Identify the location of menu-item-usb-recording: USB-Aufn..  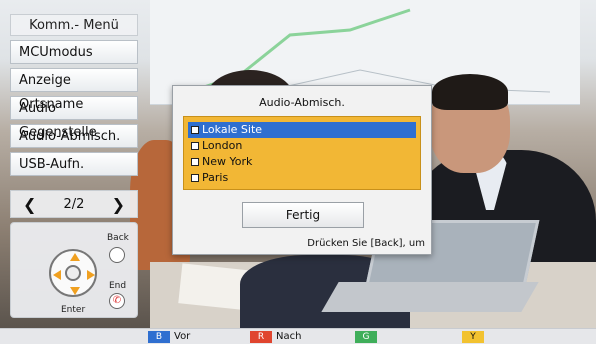
(74, 164).